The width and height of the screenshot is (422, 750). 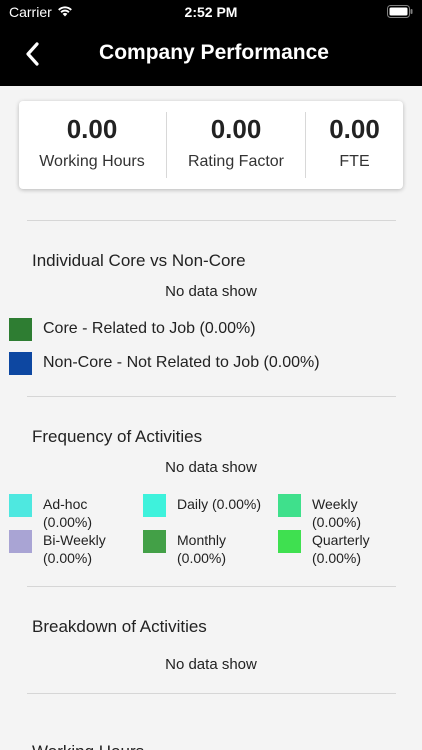 I want to click on status-bar: Carrier 2:52 PM, so click(x=211, y=13).